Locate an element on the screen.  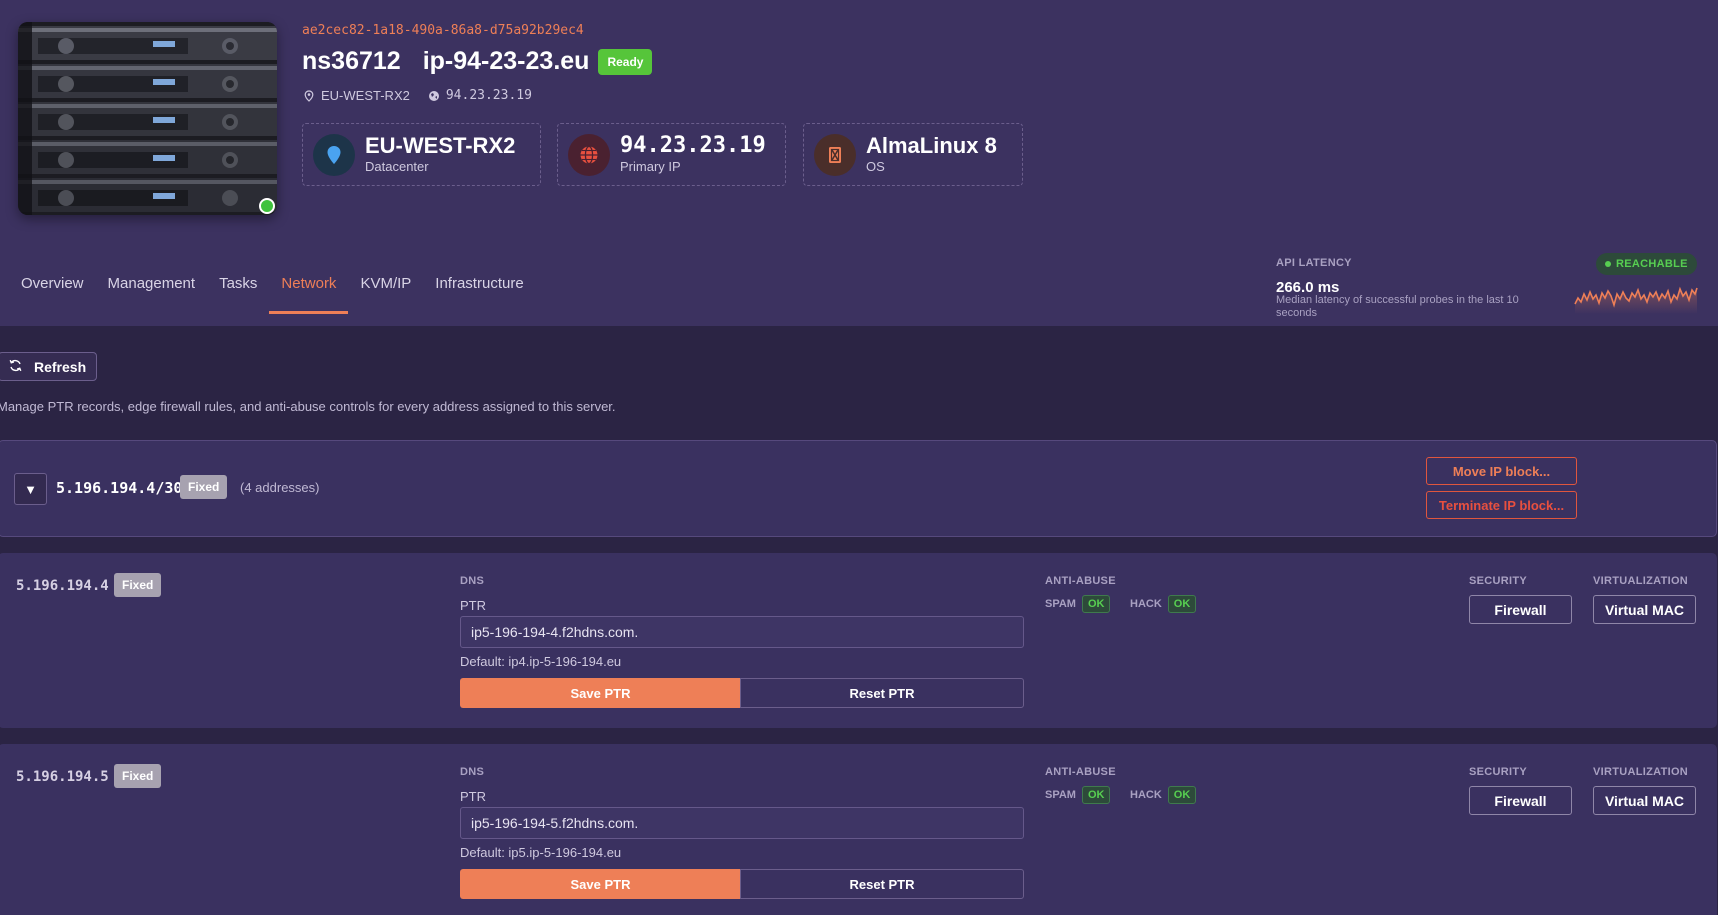
os-value: AlmaLinux 8 is located at coordinates (931, 145).